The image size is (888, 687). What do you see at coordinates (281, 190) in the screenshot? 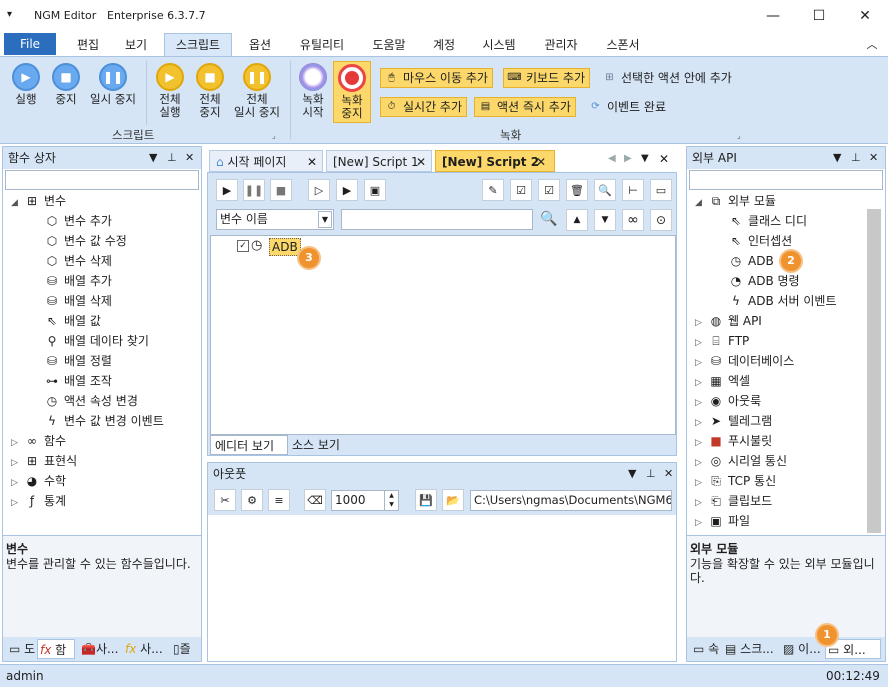
I see `stop-script-button: ■` at bounding box center [281, 190].